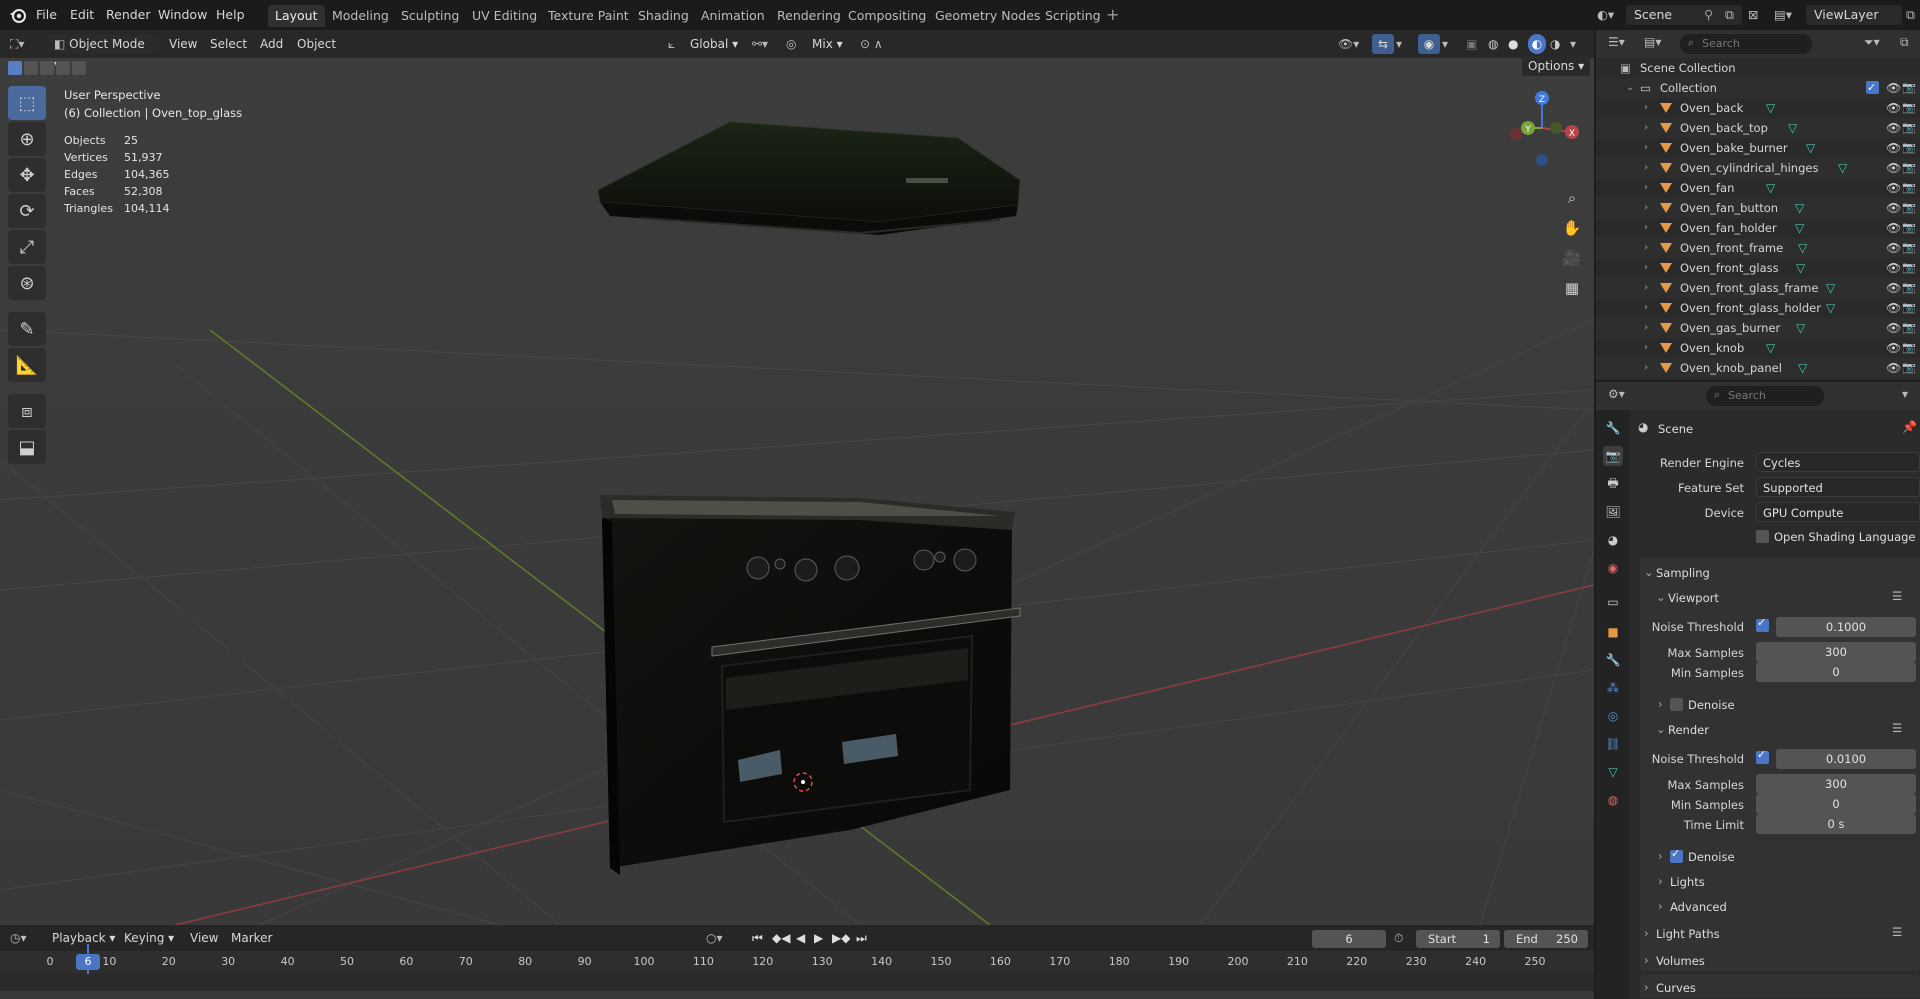 This screenshot has height=999, width=1920. What do you see at coordinates (1613, 512) in the screenshot?
I see `view-layer-tab-icon: 🖼` at bounding box center [1613, 512].